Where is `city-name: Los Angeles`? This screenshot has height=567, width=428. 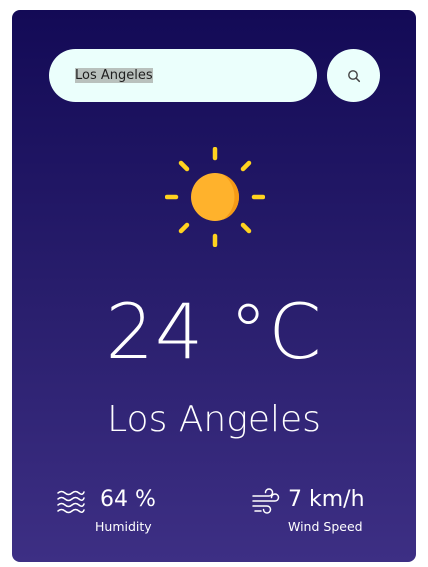 city-name: Los Angeles is located at coordinates (214, 419).